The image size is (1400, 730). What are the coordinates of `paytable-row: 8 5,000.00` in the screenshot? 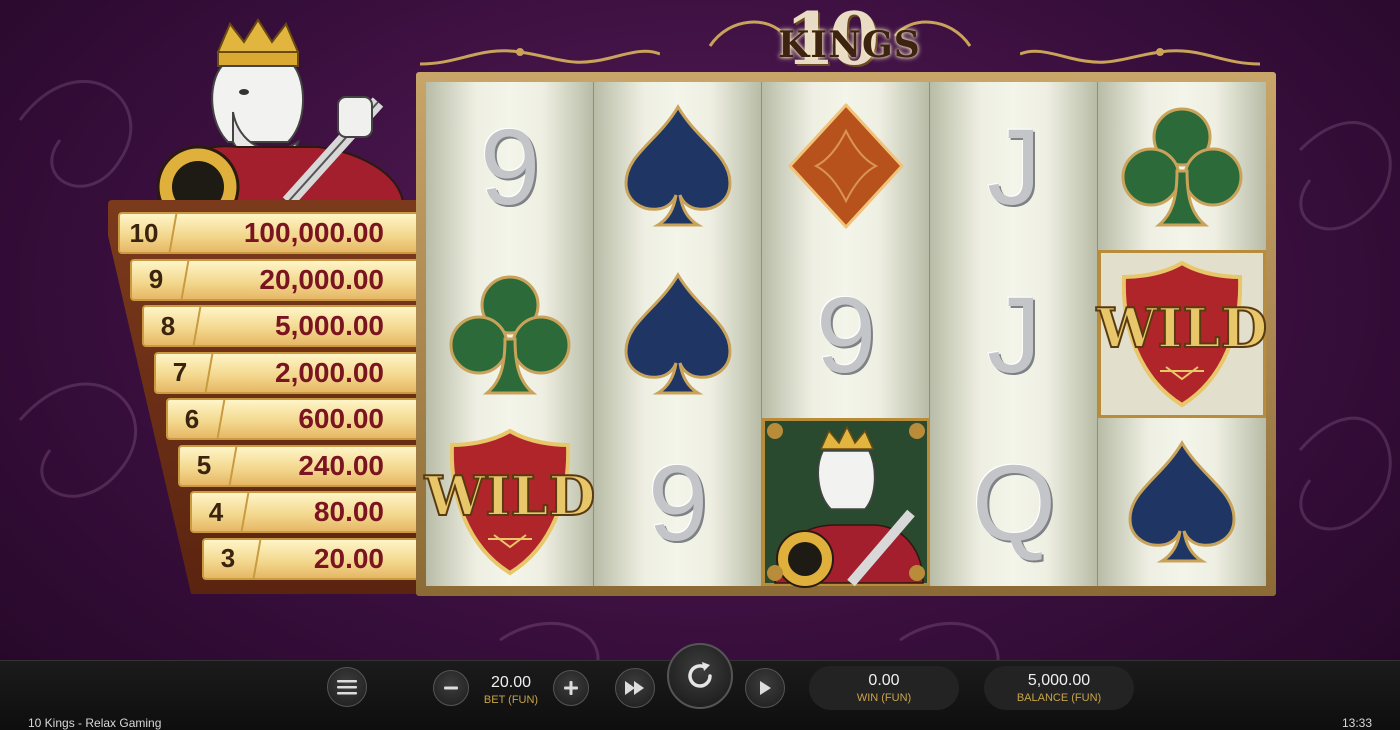 It's located at (281, 326).